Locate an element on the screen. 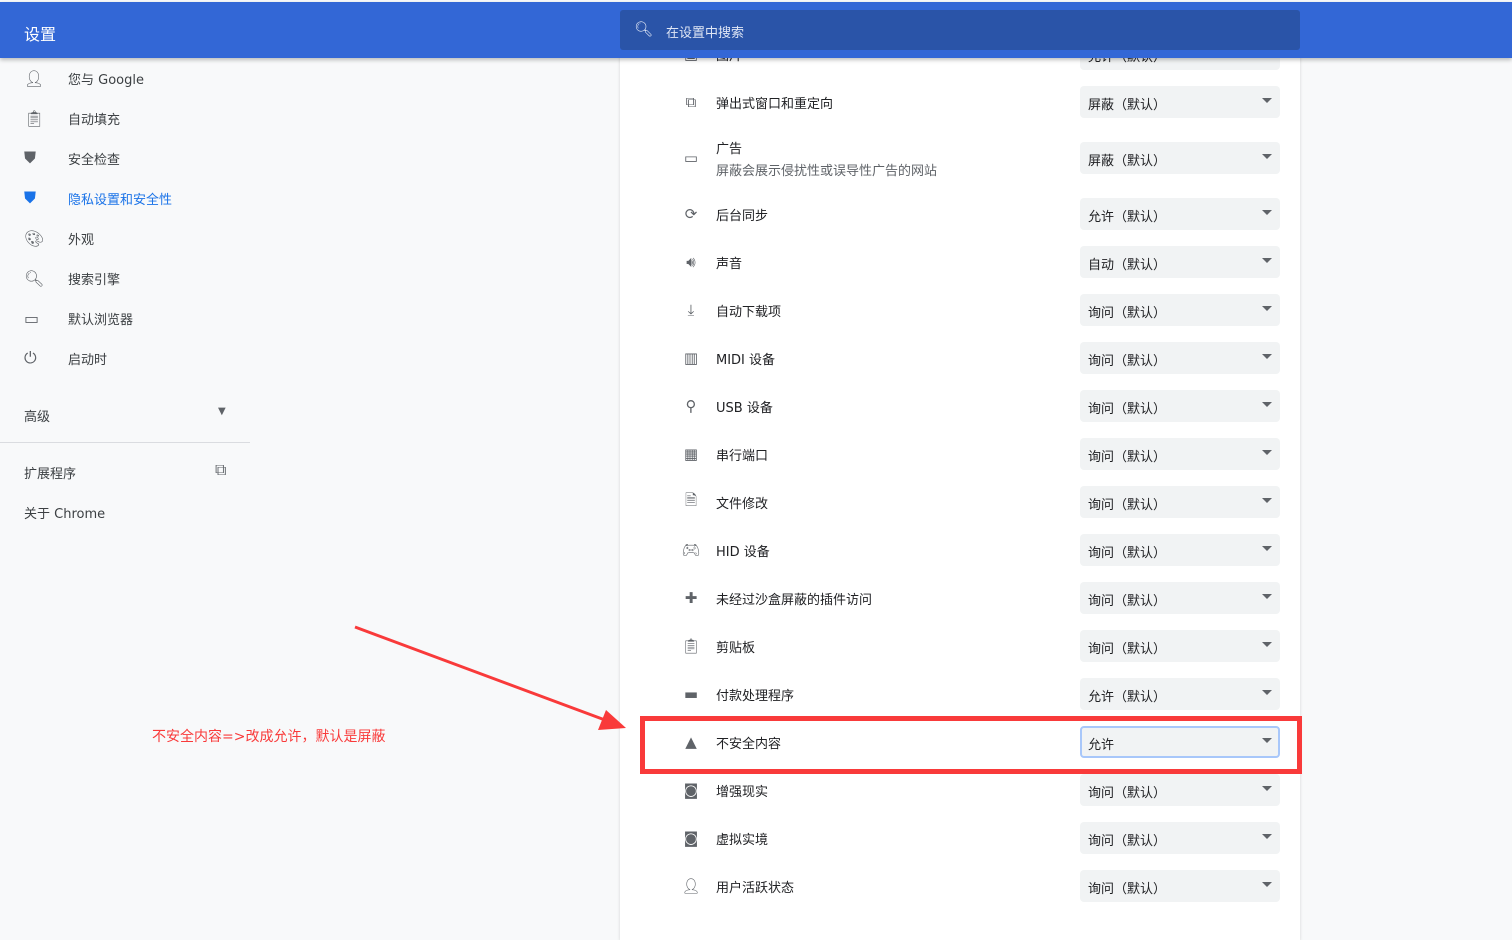 The width and height of the screenshot is (1512, 940). annotation-arrow is located at coordinates (490, 677).